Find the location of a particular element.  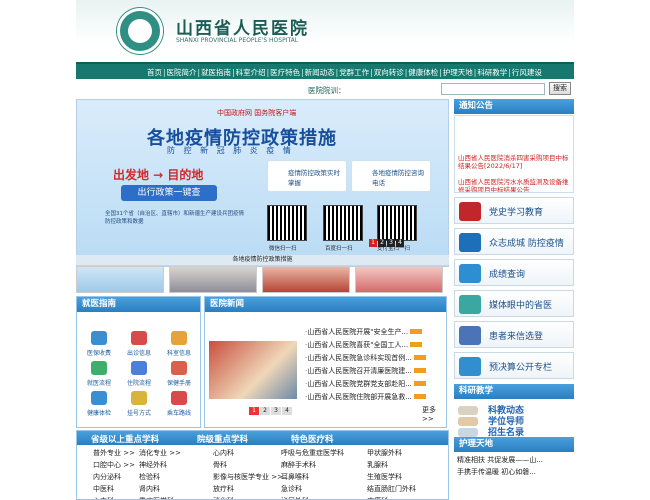

guide-item: 乘车路线 is located at coordinates (179, 404).